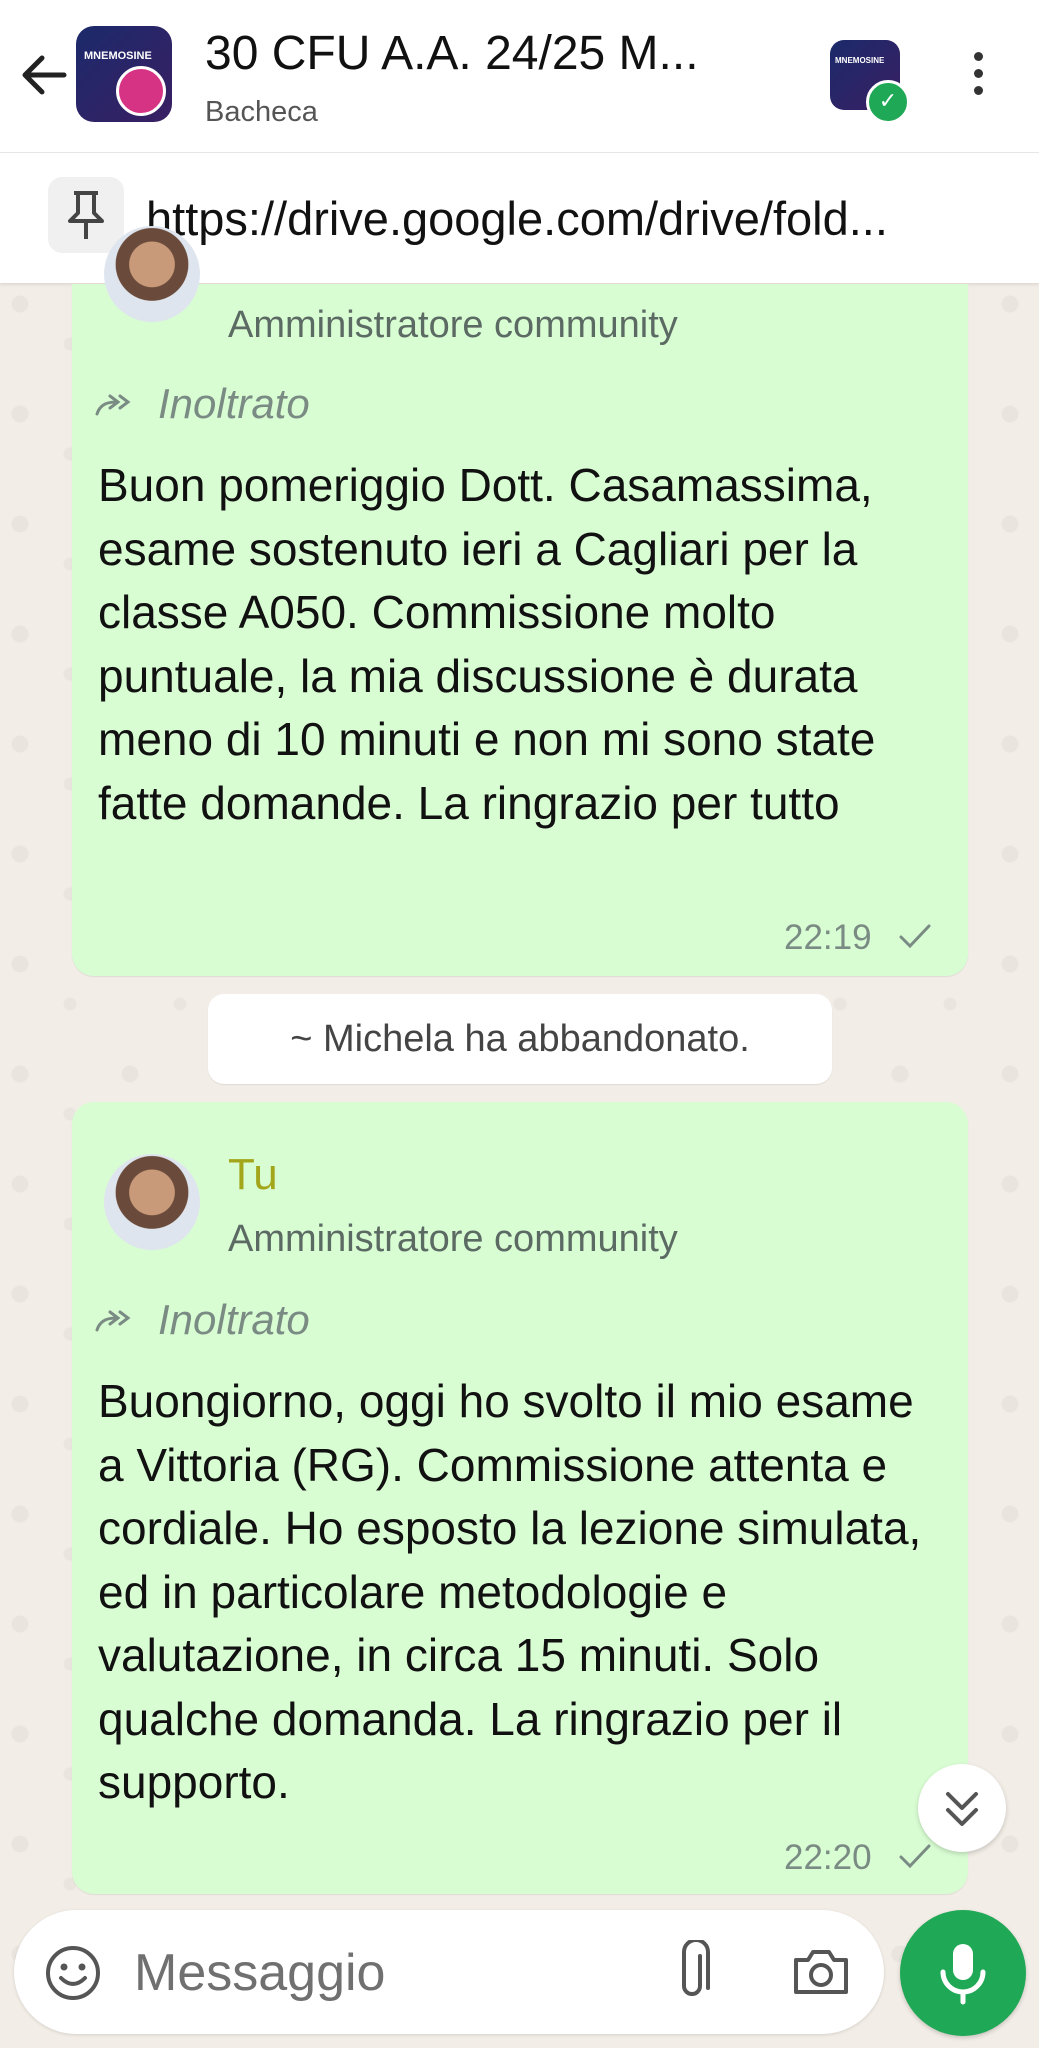 The height and width of the screenshot is (2048, 1039). Describe the element at coordinates (394, 1973) in the screenshot. I see `message-input` at that location.